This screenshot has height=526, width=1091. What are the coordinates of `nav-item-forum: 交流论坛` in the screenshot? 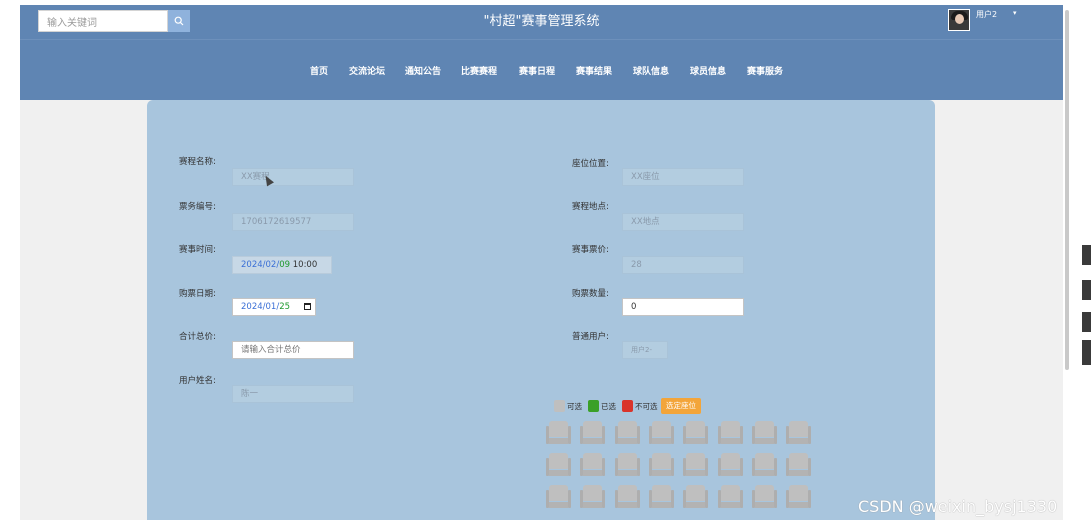 It's located at (367, 70).